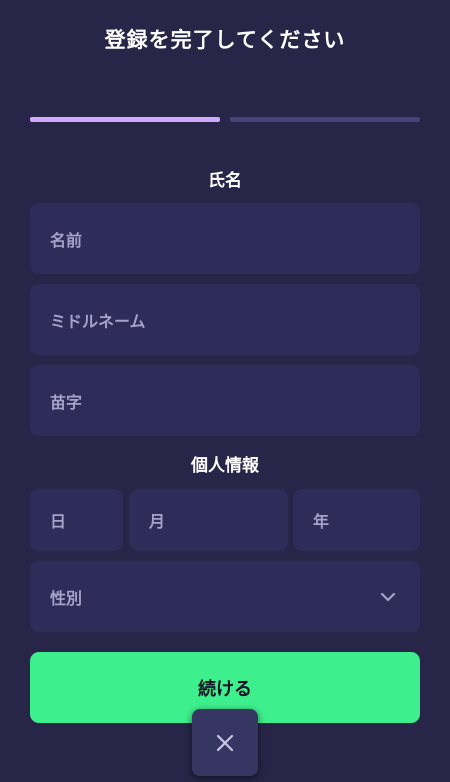 The image size is (450, 782). Describe the element at coordinates (66, 240) in the screenshot. I see `first-name-placeholder: 名前` at that location.